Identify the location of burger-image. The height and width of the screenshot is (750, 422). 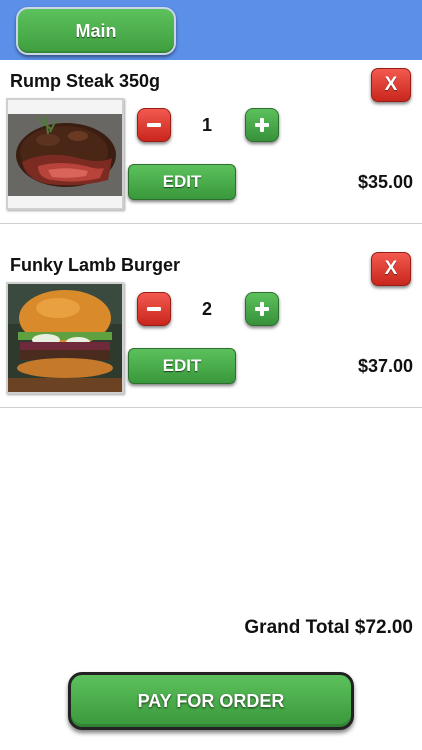
(65, 338).